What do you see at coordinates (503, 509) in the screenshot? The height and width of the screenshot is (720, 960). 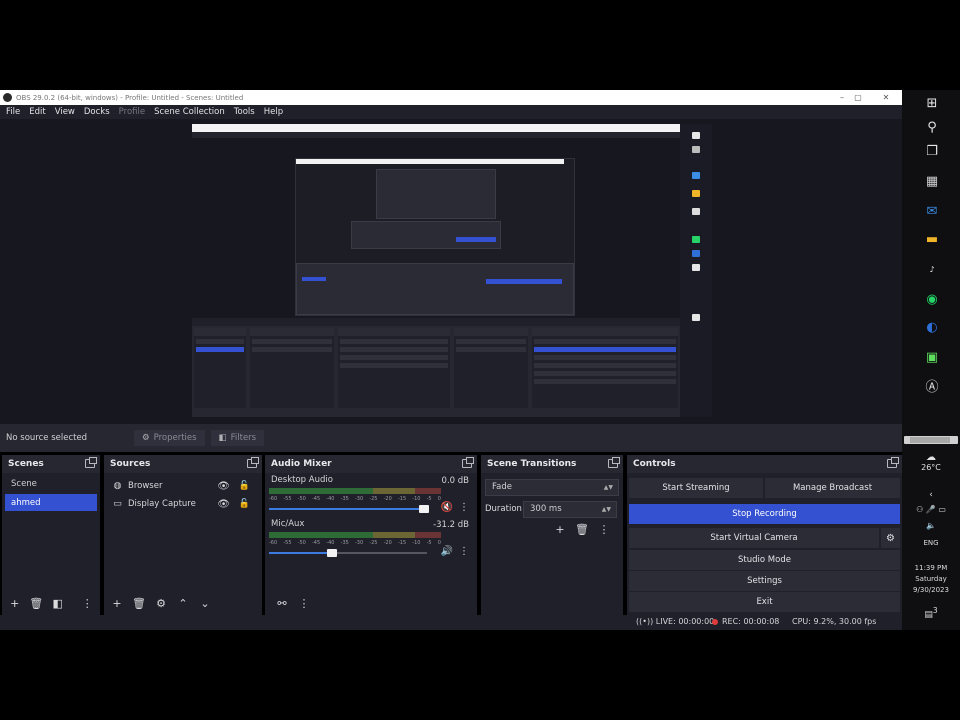 I see `duration-label: Duration` at bounding box center [503, 509].